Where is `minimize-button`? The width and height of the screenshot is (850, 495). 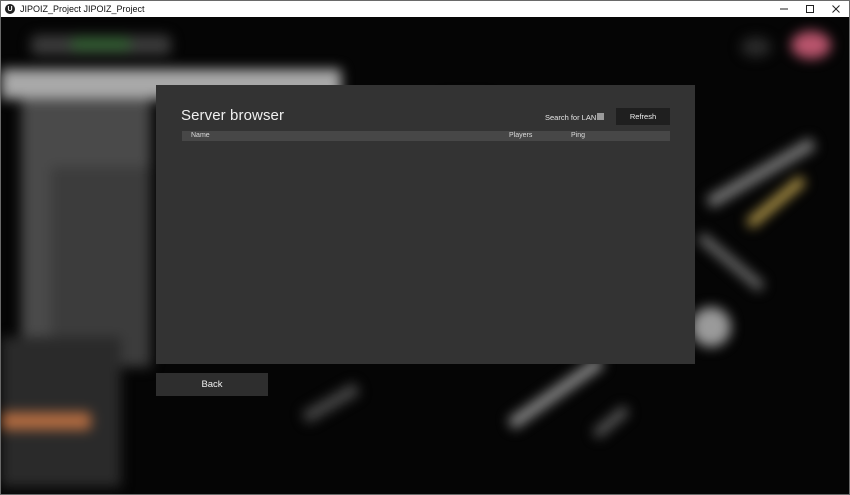 minimize-button is located at coordinates (784, 9).